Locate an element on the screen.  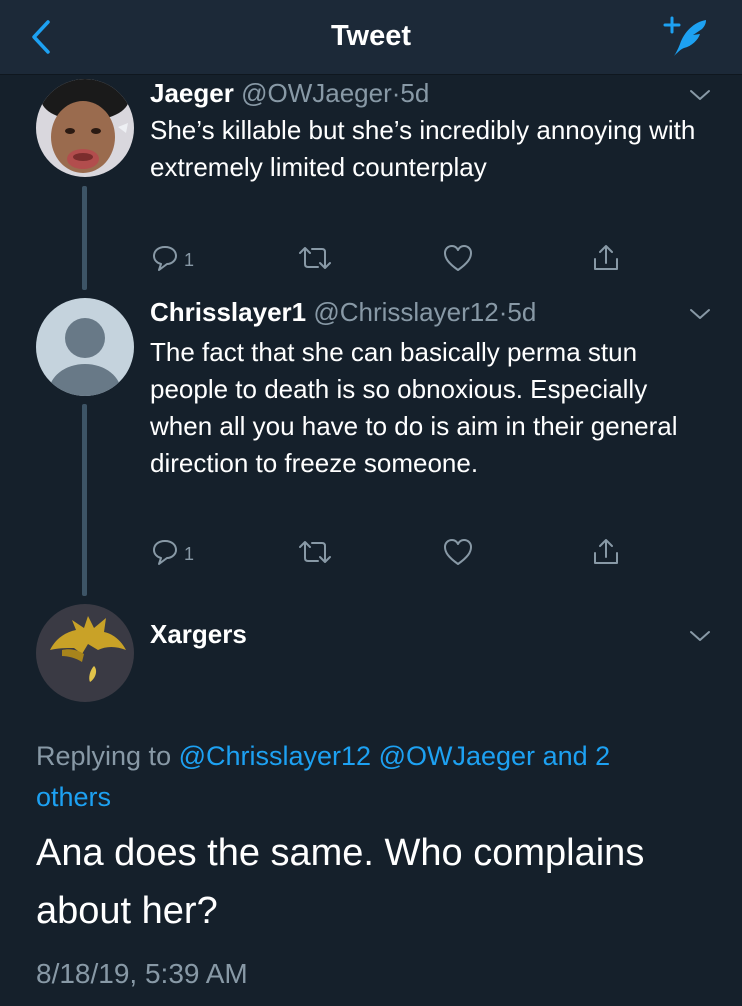
tweet-header: Xargers is located at coordinates (198, 634).